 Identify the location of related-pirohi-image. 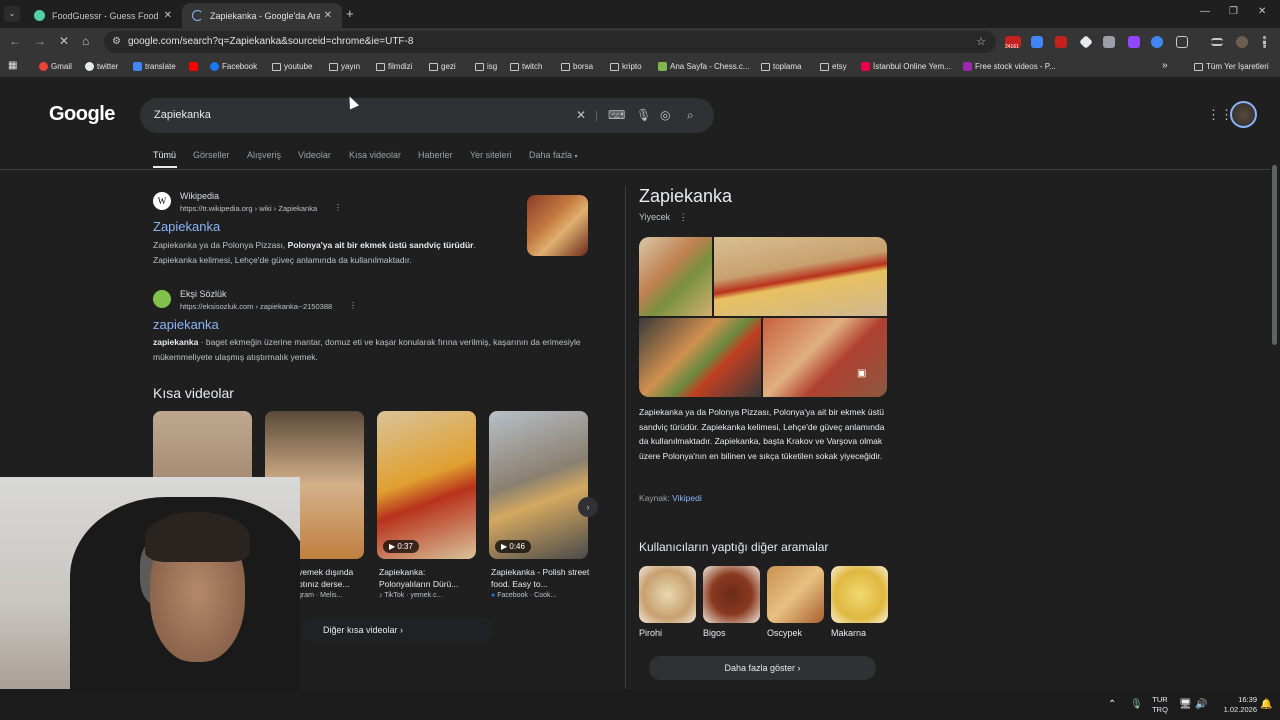
(667, 594).